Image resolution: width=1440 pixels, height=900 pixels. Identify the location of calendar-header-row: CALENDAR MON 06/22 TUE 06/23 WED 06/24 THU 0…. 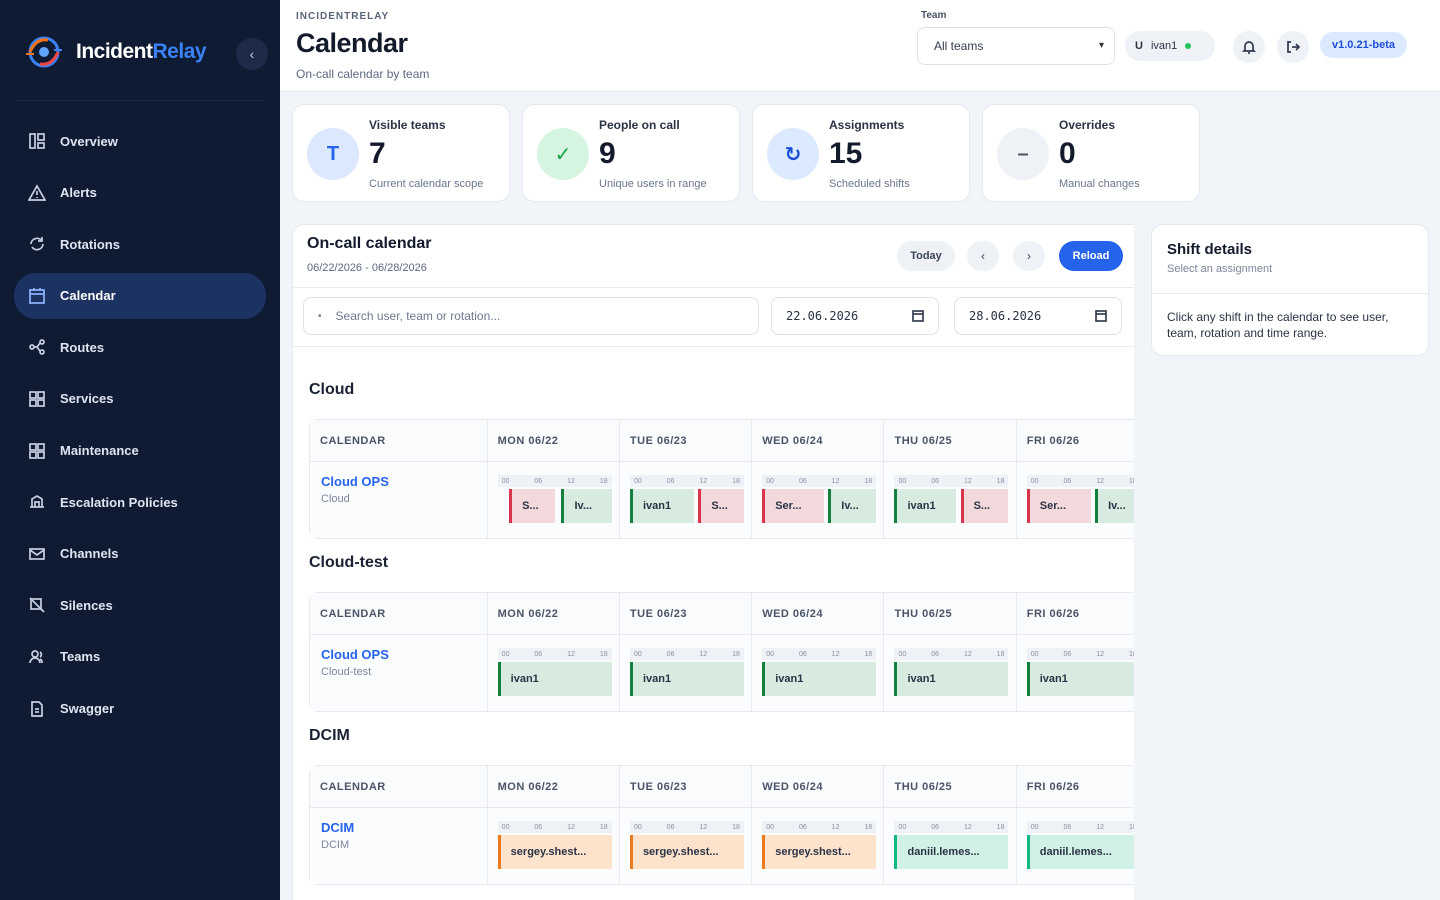
(722, 787).